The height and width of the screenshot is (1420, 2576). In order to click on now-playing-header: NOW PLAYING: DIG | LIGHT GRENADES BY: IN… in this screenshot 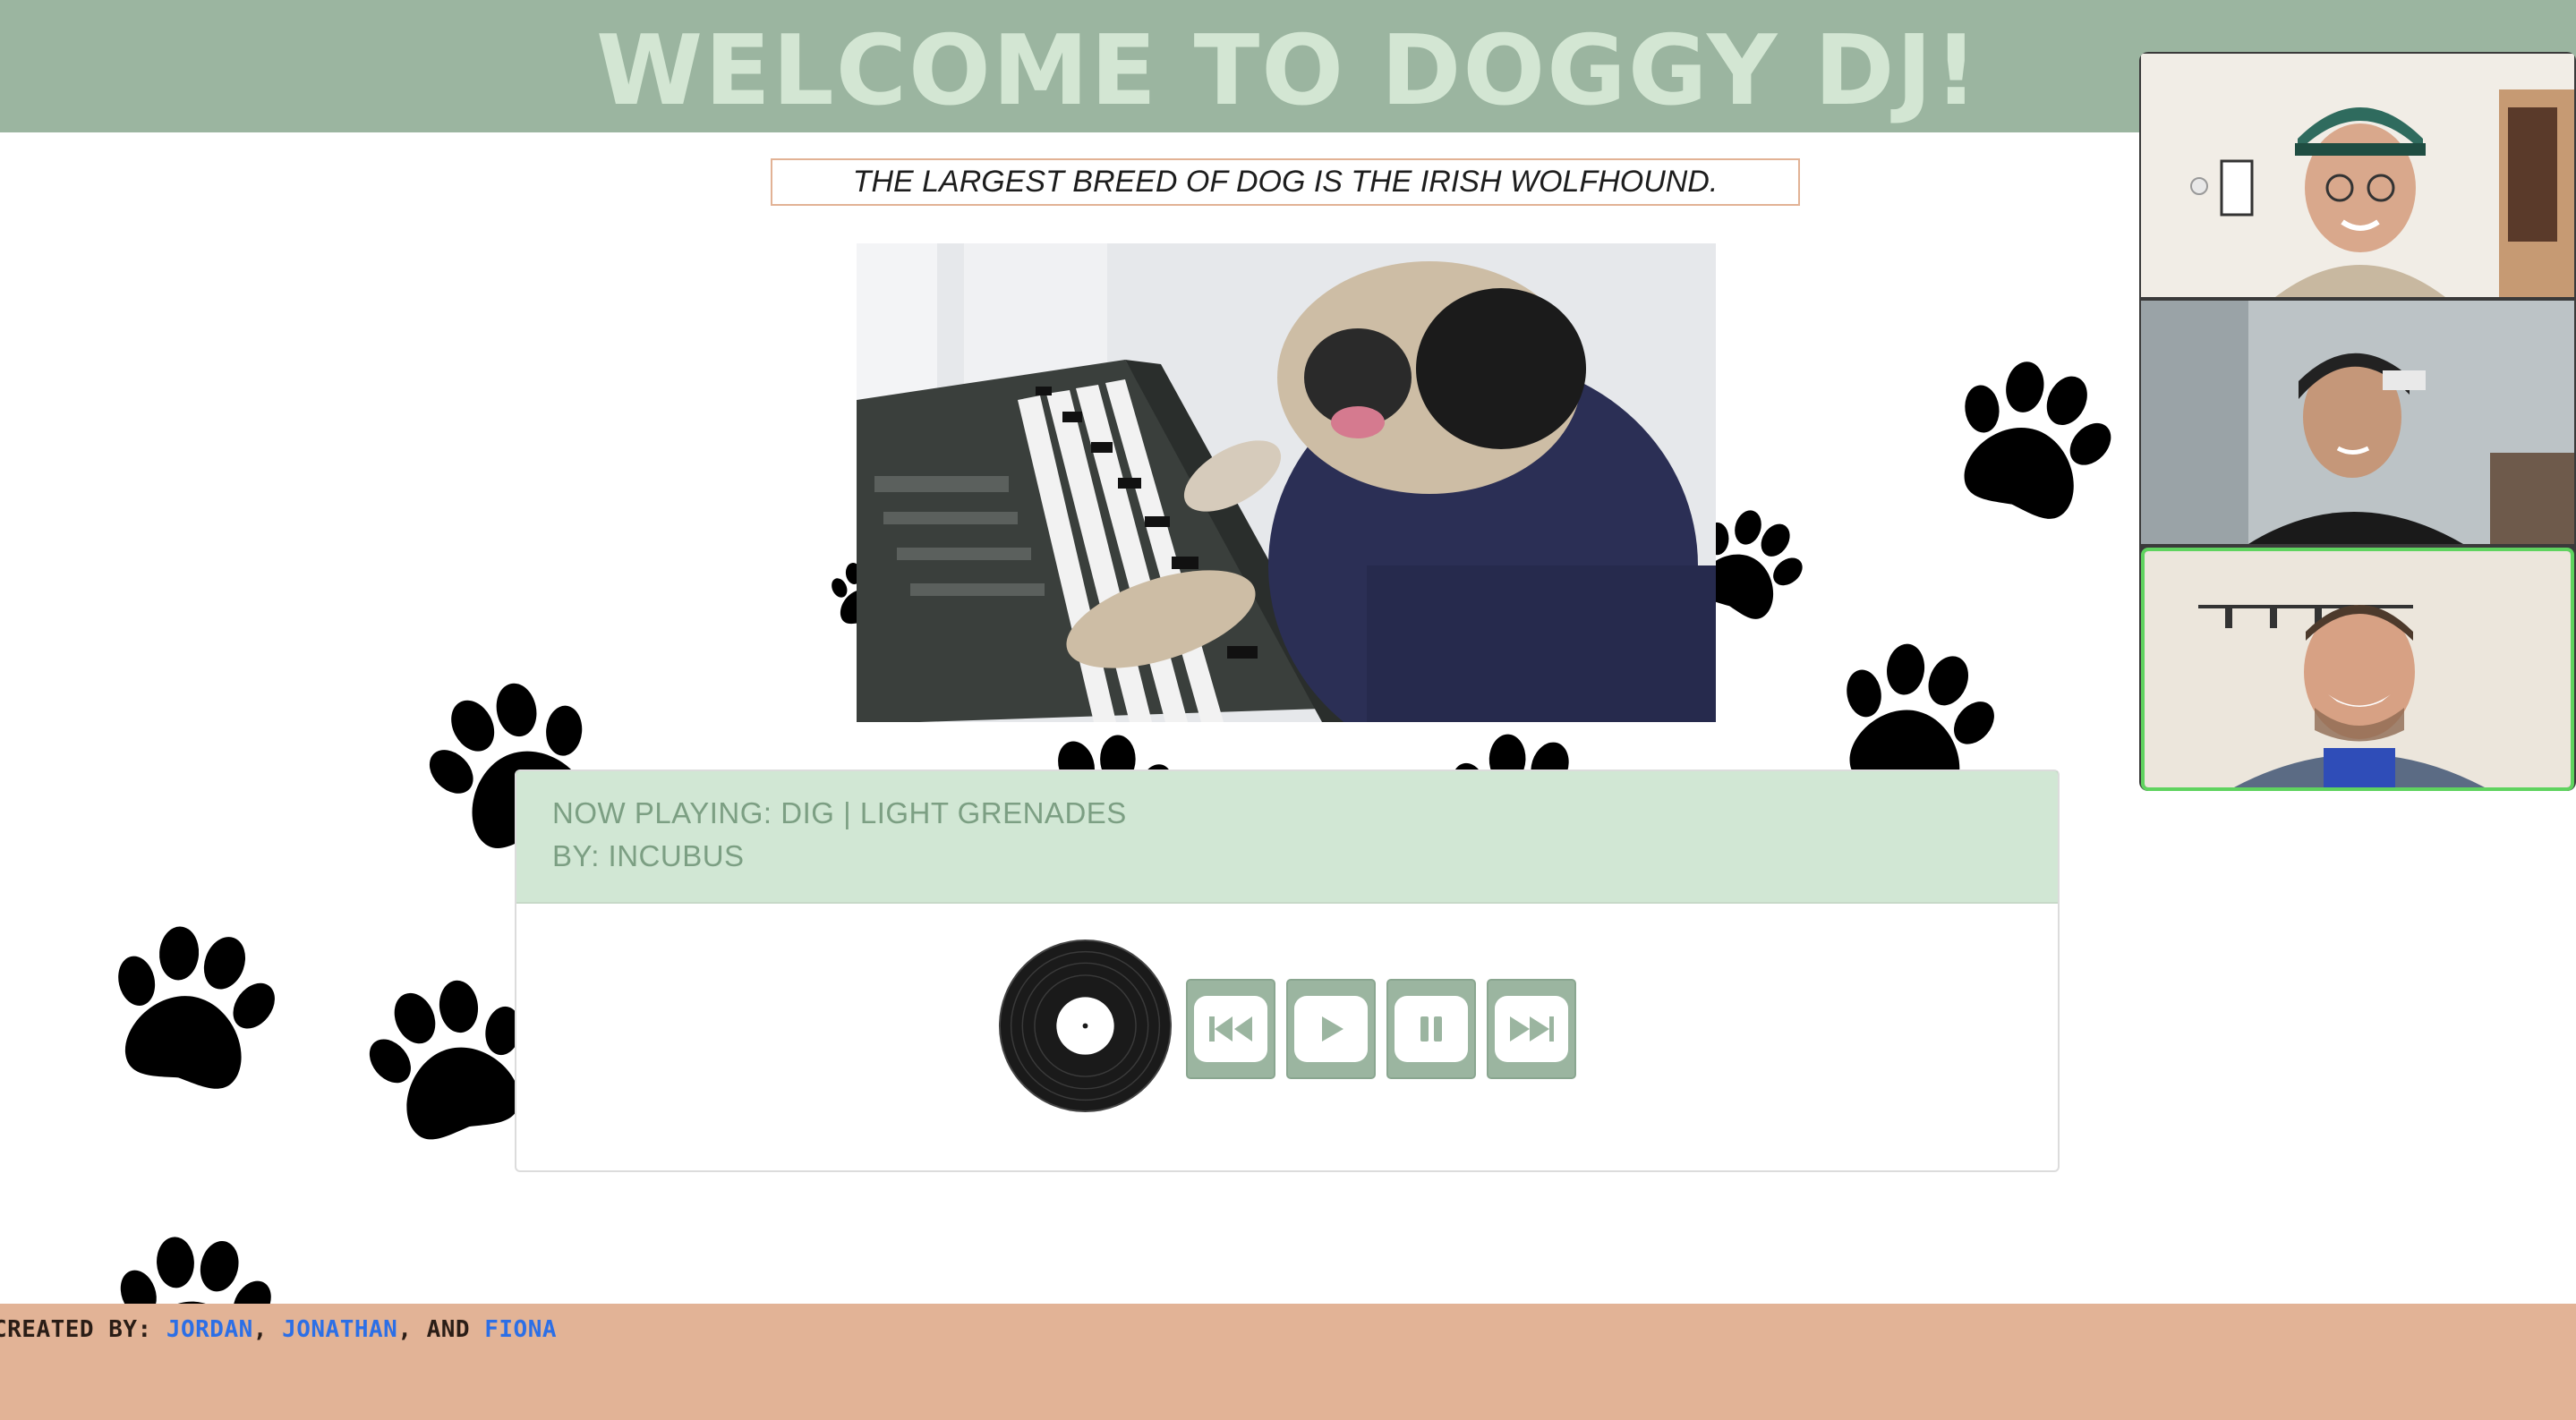, I will do `click(1287, 837)`.